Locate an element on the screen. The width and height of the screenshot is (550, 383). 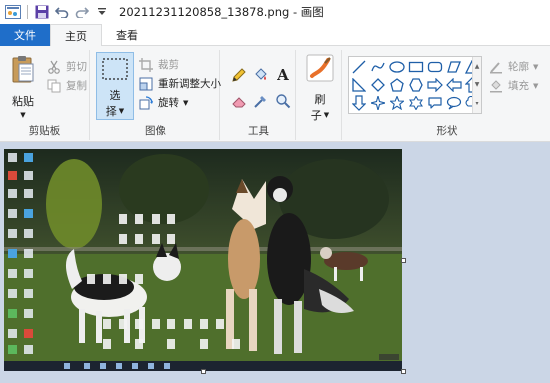
five-point-star-shape-icon is located at coordinates (397, 103).